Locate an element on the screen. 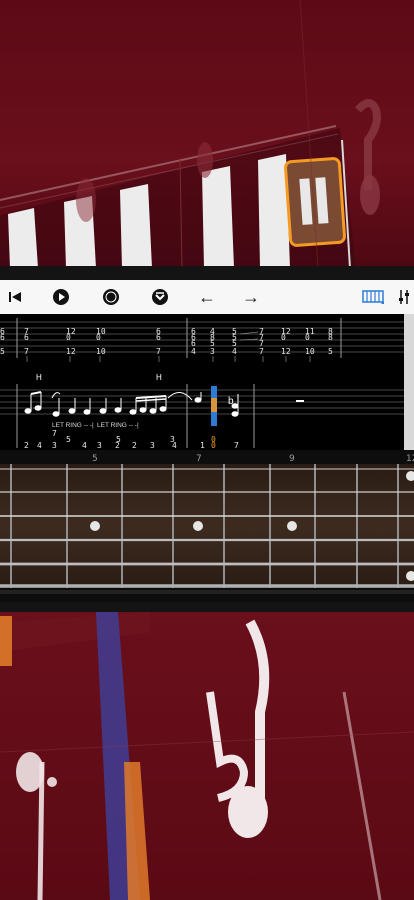  flat-symbol: b is located at coordinates (231, 401).